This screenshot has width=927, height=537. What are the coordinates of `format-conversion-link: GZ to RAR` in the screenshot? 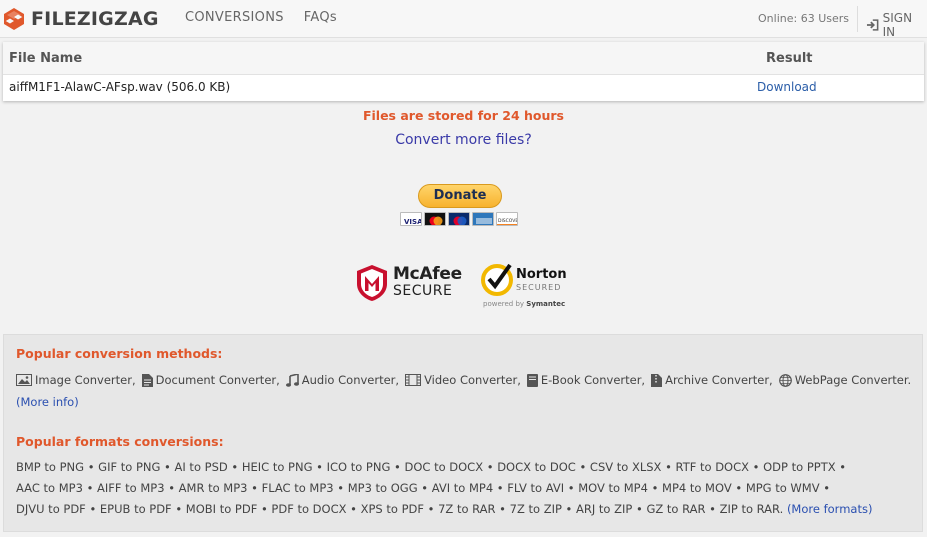 It's located at (675, 509).